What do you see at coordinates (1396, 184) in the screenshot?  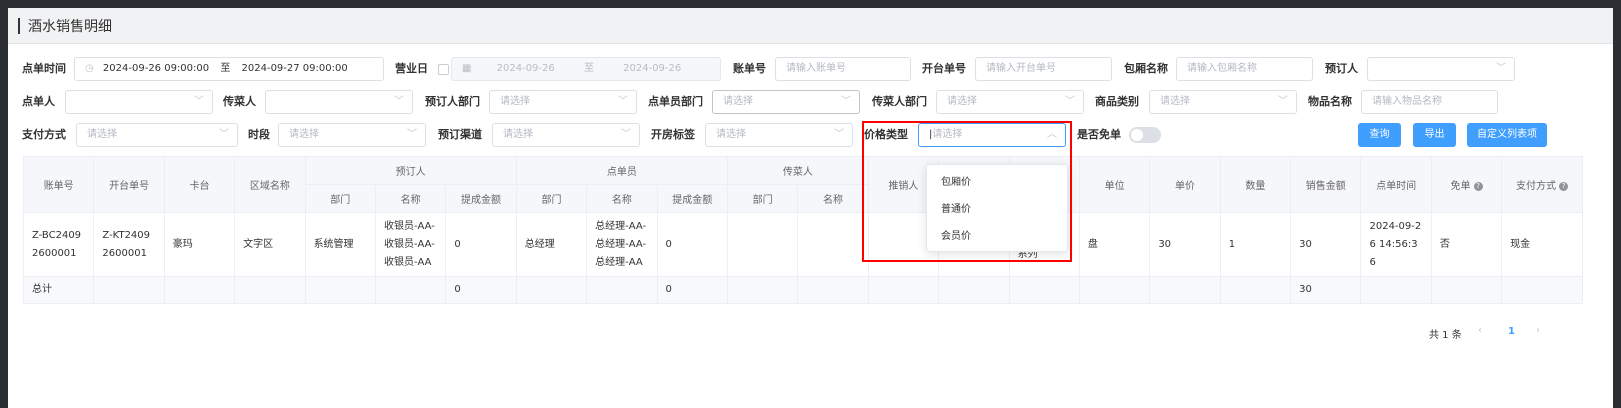 I see `col-order-time: 点单时间` at bounding box center [1396, 184].